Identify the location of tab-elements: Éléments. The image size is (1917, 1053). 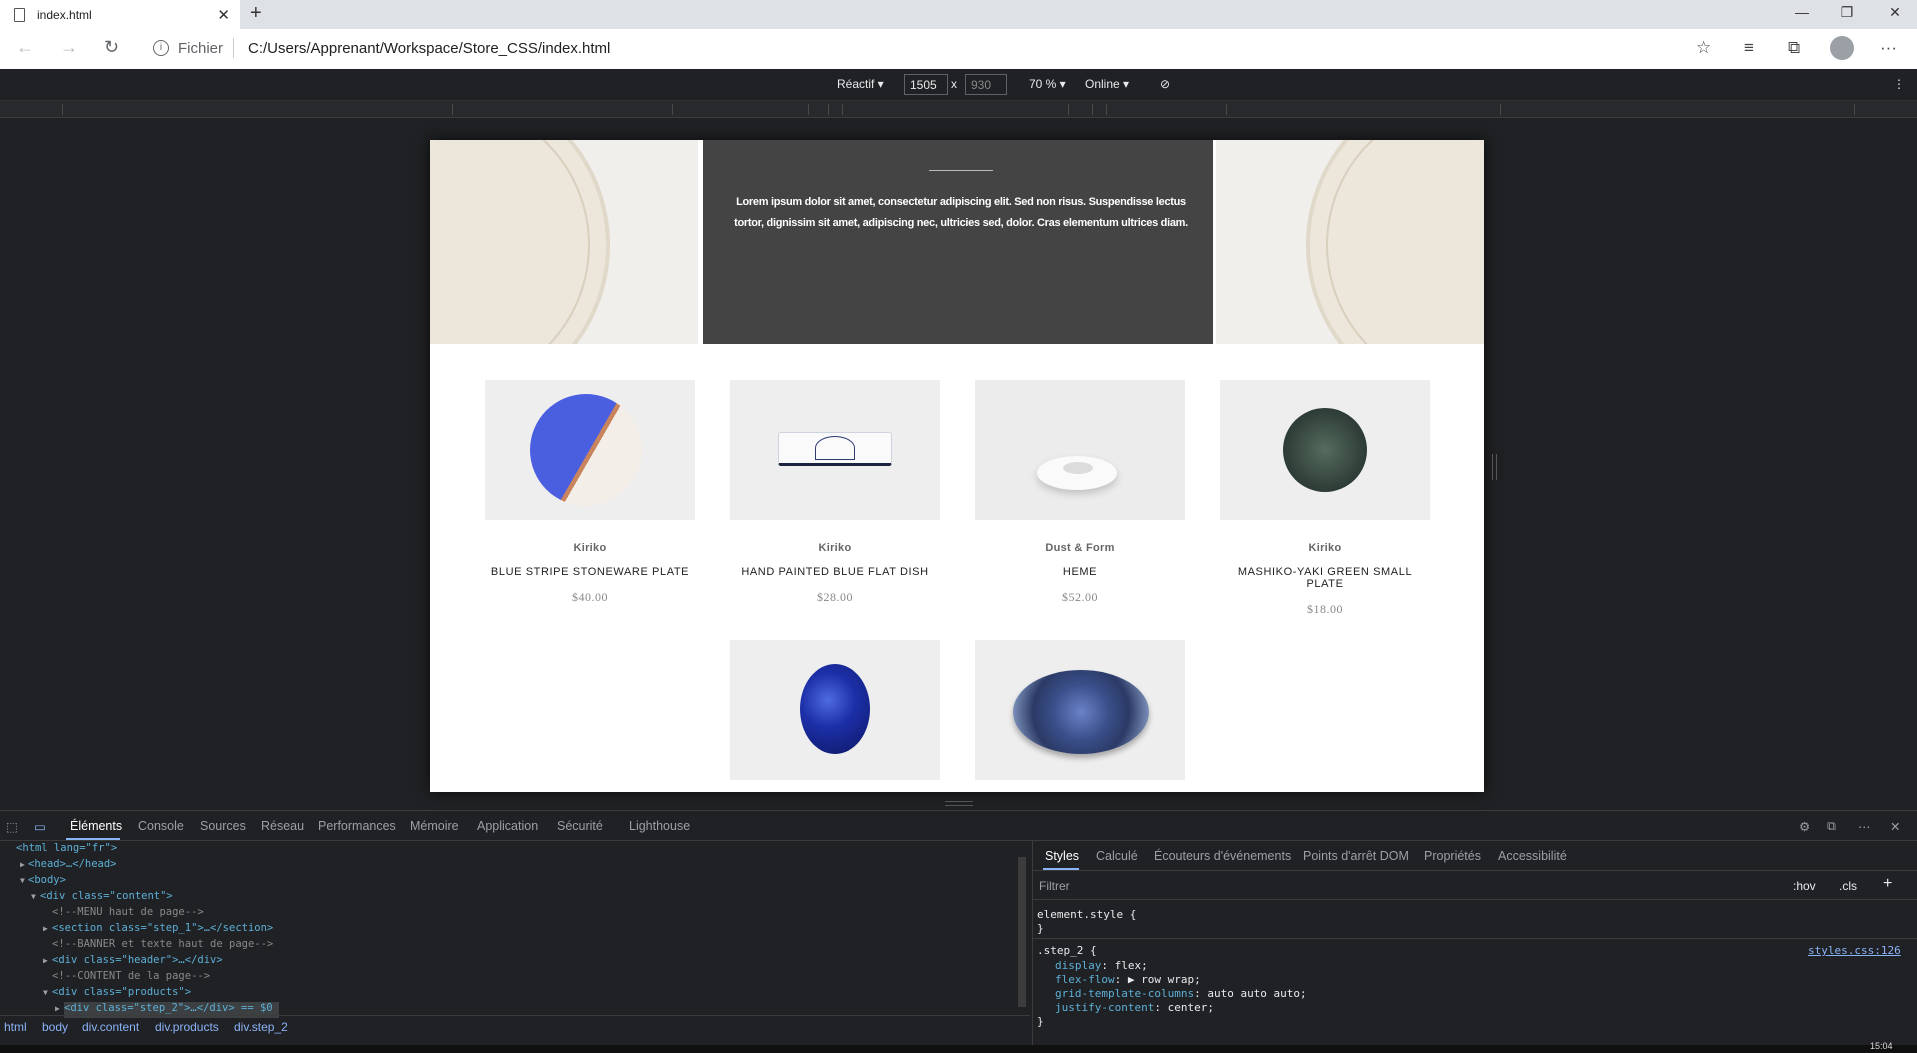
(96, 826).